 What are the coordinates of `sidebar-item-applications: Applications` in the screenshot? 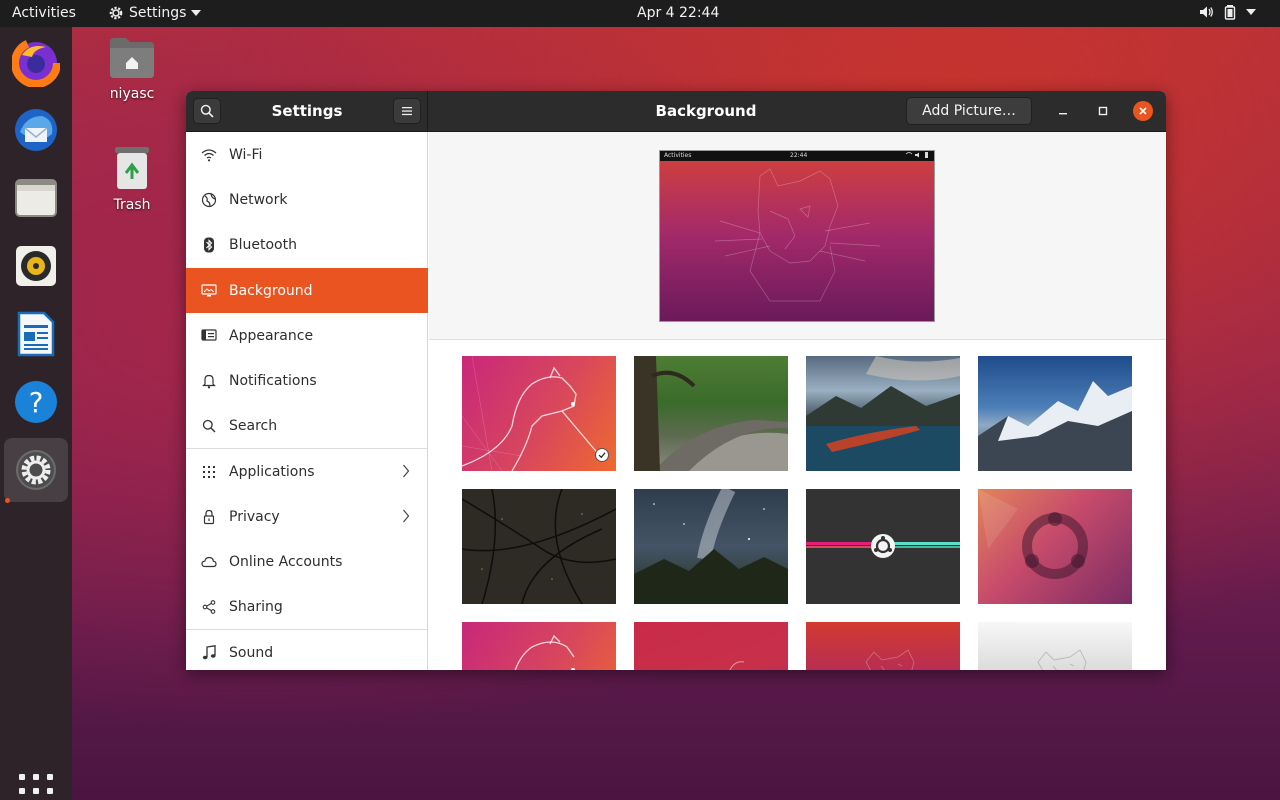 It's located at (307, 471).